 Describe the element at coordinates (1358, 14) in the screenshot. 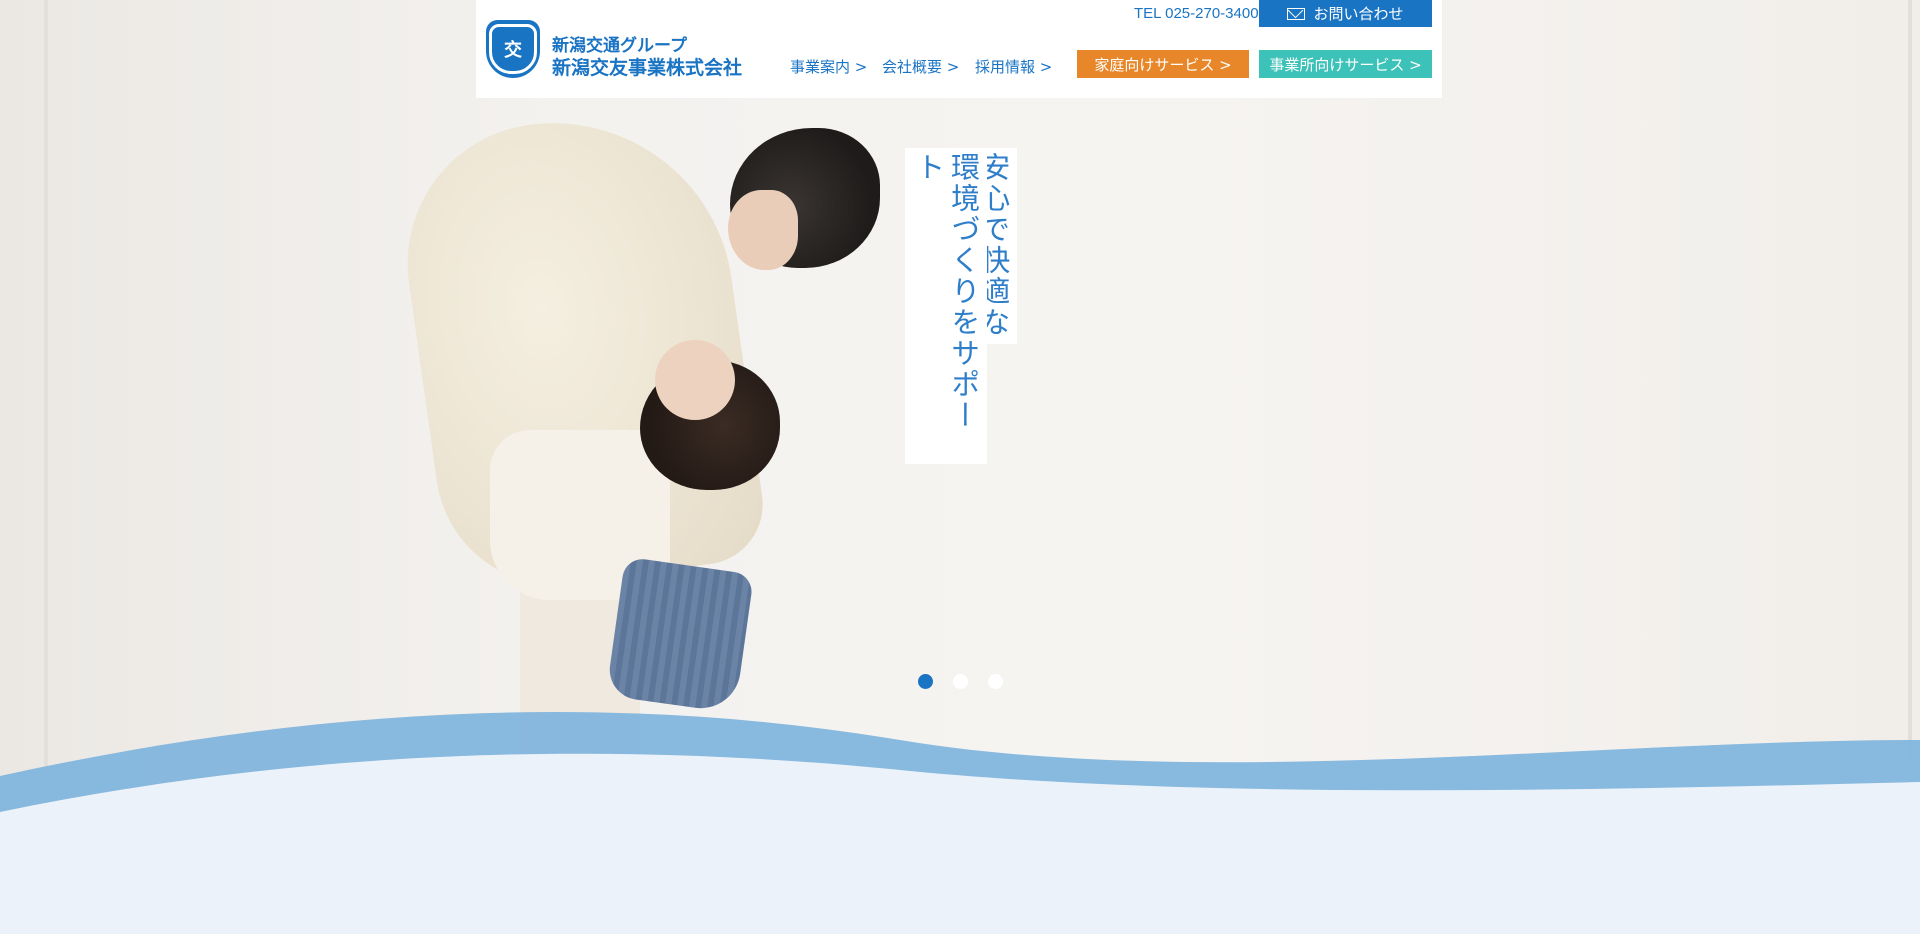

I see `contact-label: お問い合わせ` at that location.